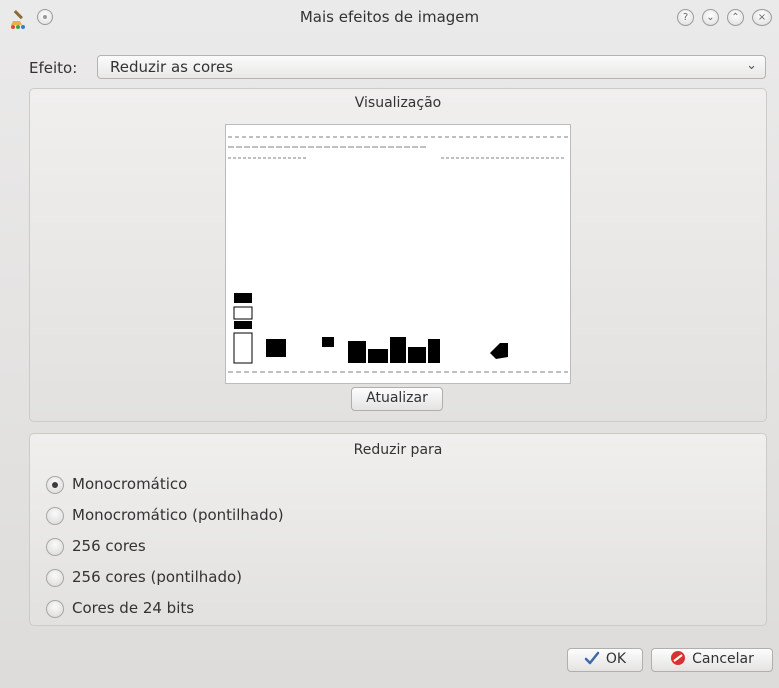 The image size is (779, 688). Describe the element at coordinates (129, 484) in the screenshot. I see `radio-label: Monocromático` at that location.